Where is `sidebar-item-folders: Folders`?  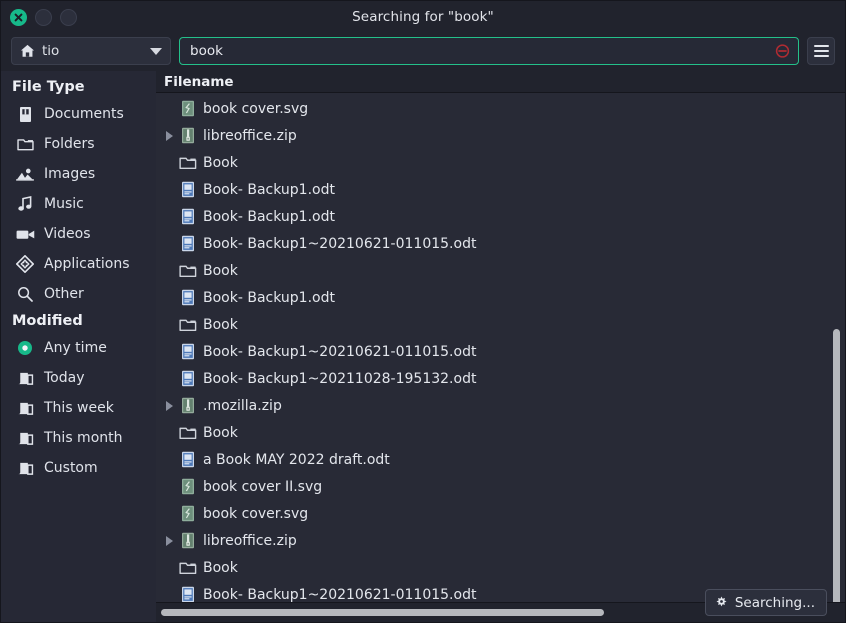 sidebar-item-folders: Folders is located at coordinates (78, 144).